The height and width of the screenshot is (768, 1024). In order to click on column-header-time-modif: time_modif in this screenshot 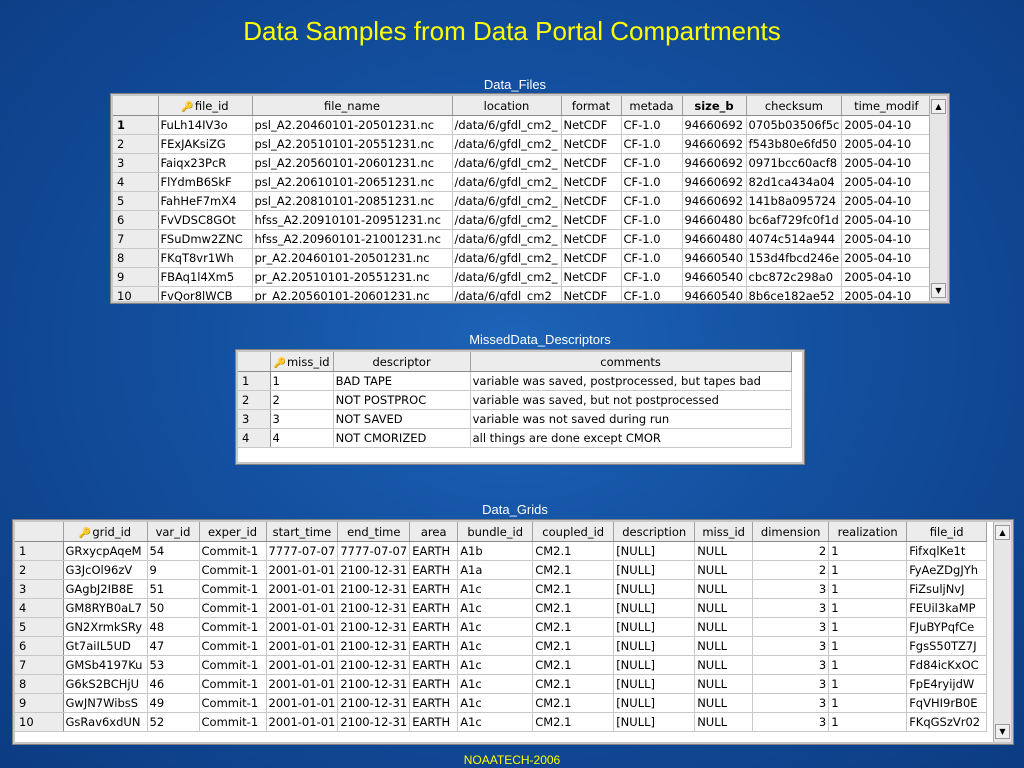, I will do `click(886, 106)`.